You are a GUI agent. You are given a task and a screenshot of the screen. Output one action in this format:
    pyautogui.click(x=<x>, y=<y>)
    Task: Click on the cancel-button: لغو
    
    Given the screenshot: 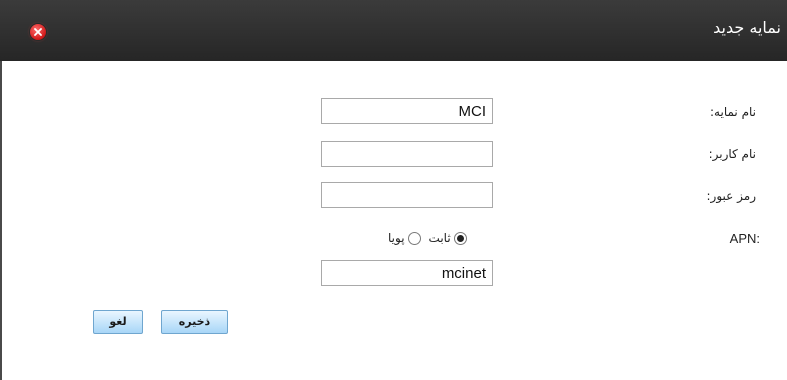 What is the action you would take?
    pyautogui.click(x=118, y=322)
    